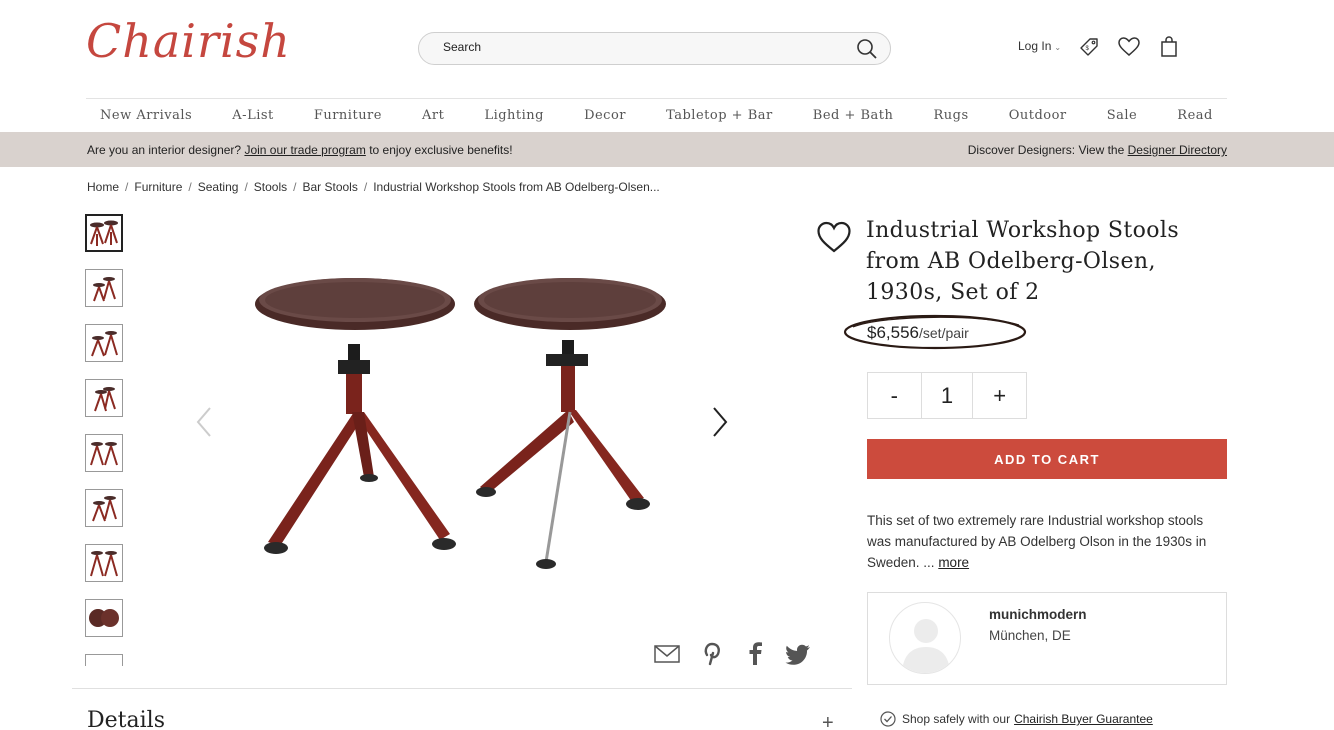 This screenshot has height=730, width=1334. Describe the element at coordinates (605, 115) in the screenshot. I see `nav-item-decor: Decor` at that location.